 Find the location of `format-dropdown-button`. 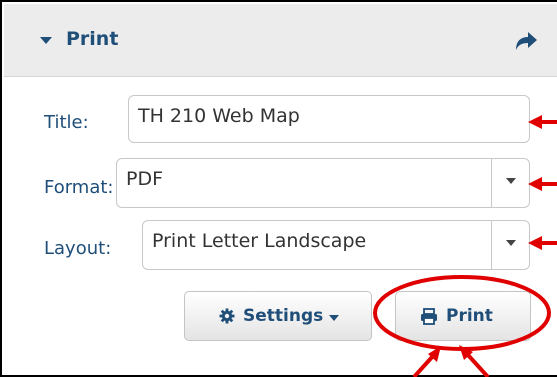

format-dropdown-button is located at coordinates (510, 183).